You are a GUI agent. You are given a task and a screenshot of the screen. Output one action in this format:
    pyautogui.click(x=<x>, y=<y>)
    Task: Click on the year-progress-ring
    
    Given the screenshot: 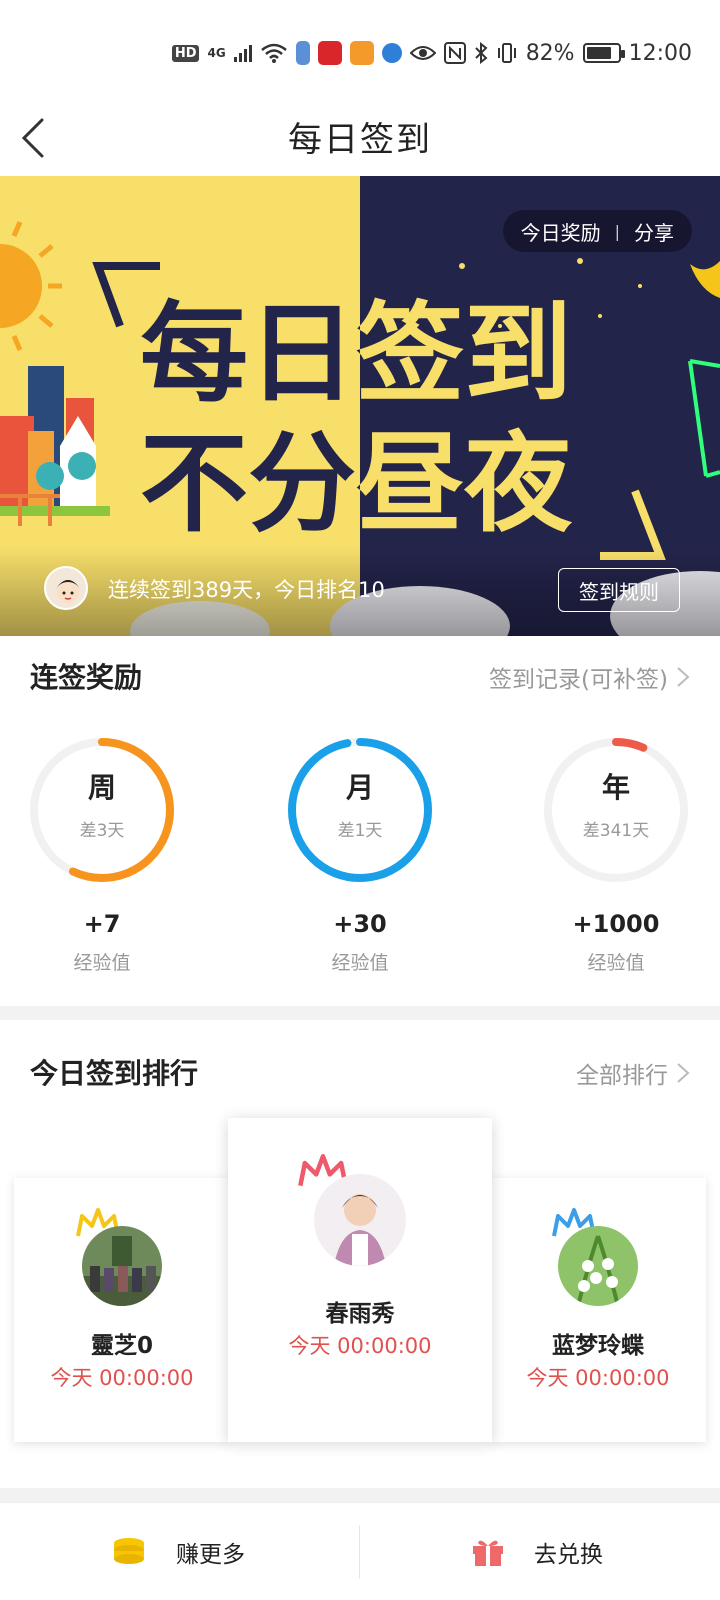 What is the action you would take?
    pyautogui.click(x=616, y=810)
    